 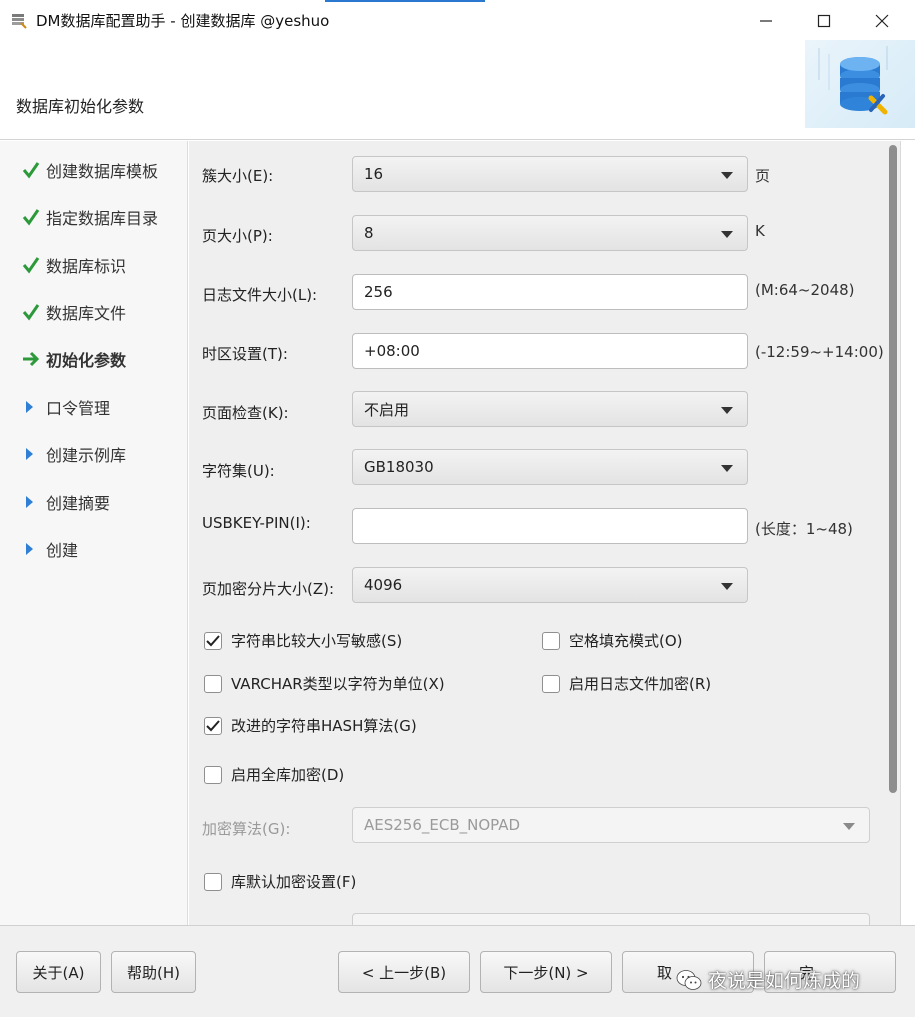 What do you see at coordinates (784, 981) in the screenshot?
I see `watermark-text: 夜说是如何炼成的` at bounding box center [784, 981].